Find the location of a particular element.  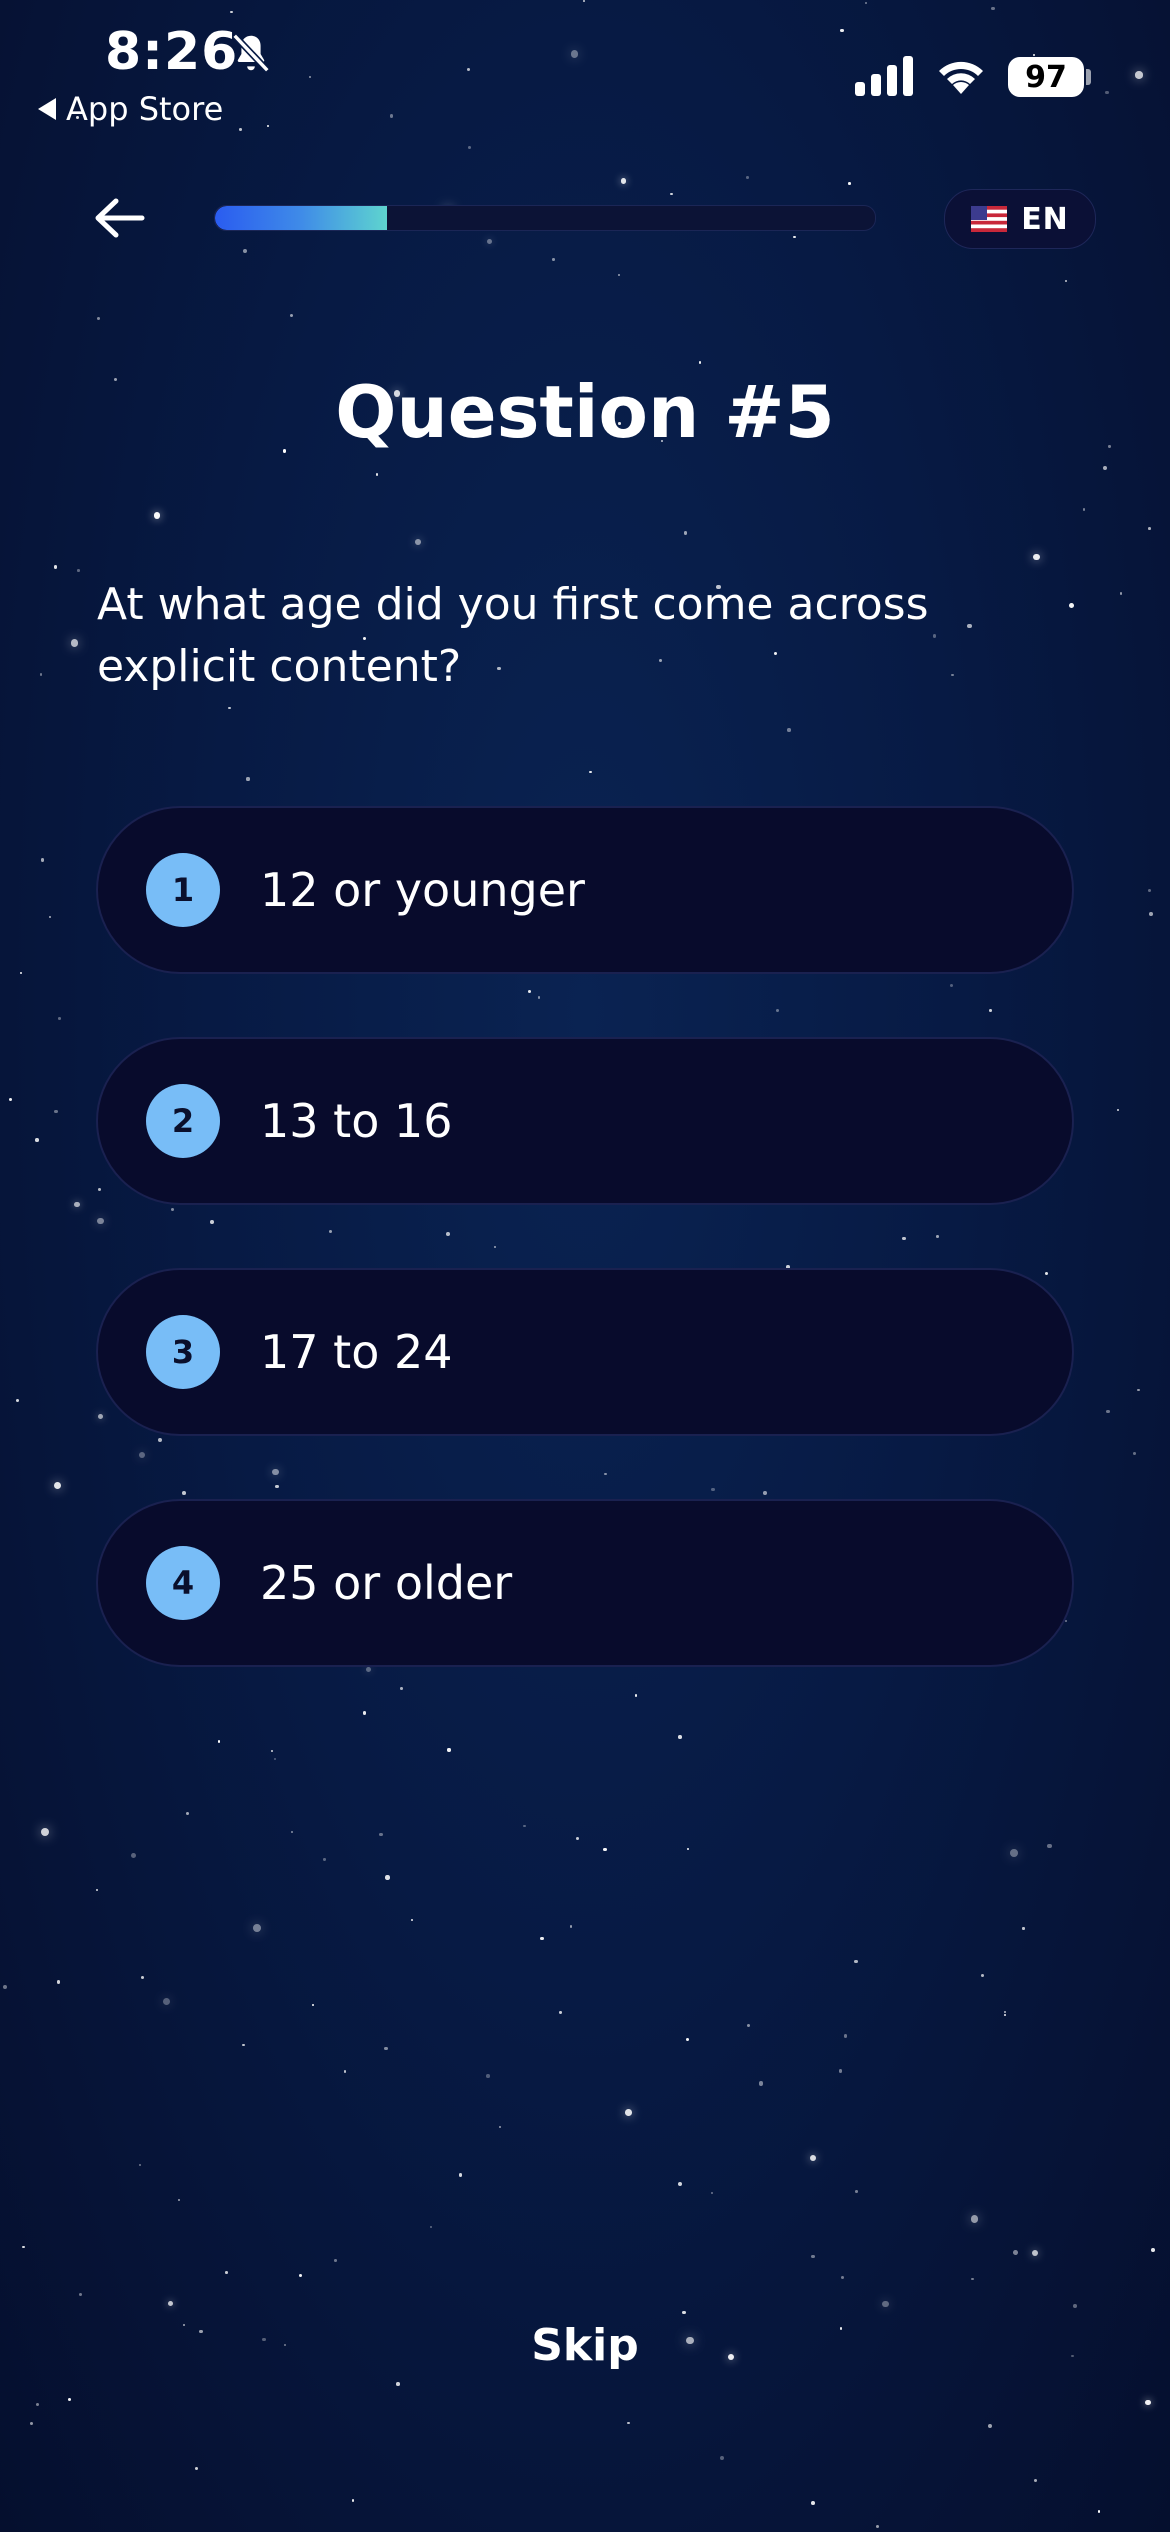

progress-fill is located at coordinates (301, 218).